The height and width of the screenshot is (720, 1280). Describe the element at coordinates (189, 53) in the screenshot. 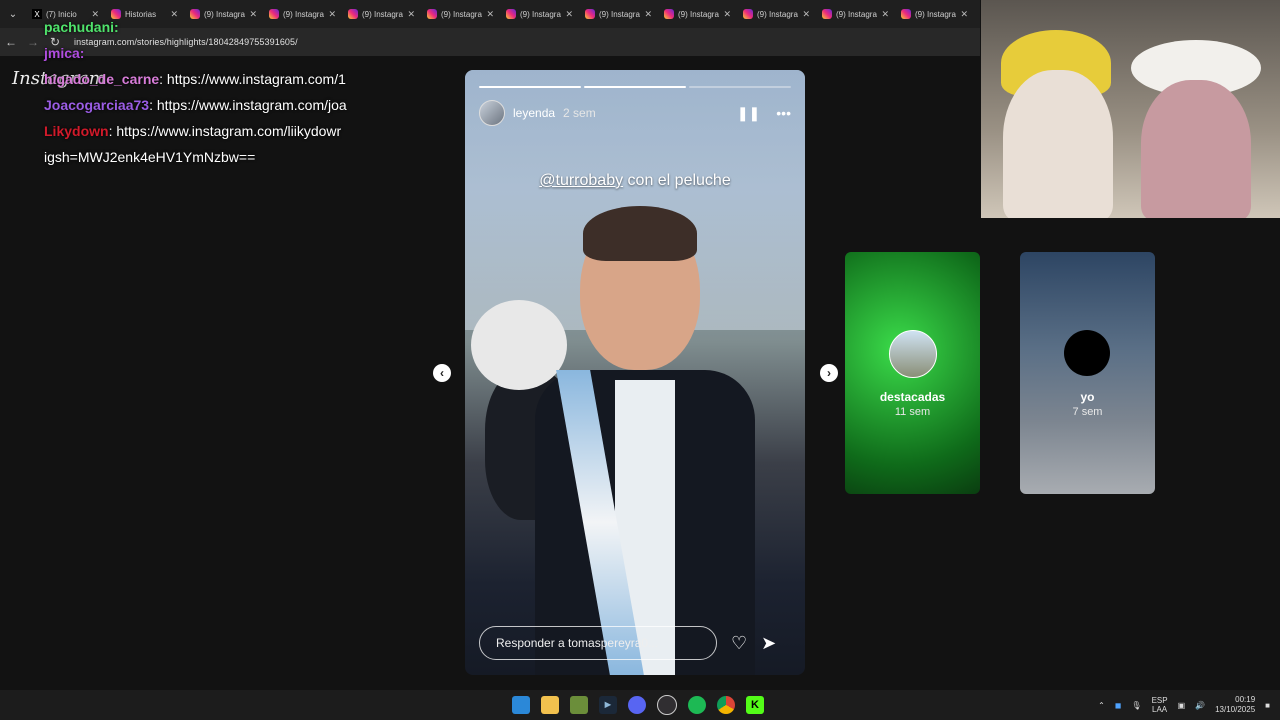

I see `chat-message: jmica:` at that location.